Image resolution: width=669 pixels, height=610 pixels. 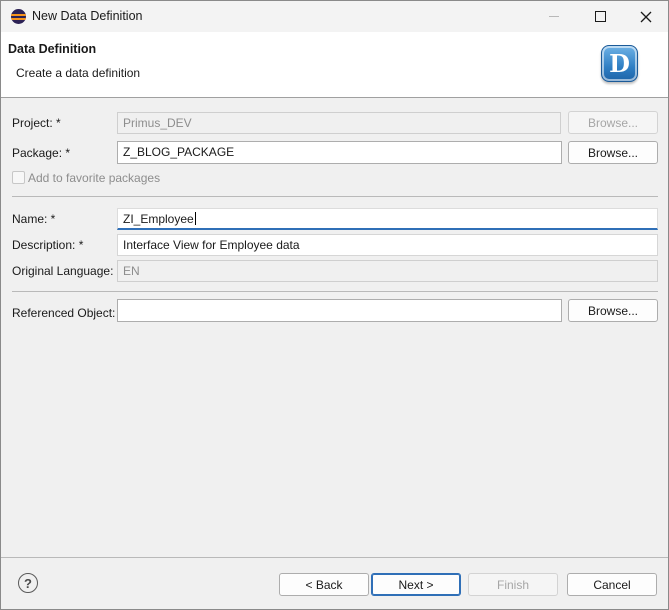 I want to click on page-title: Data Definition, so click(x=52, y=49).